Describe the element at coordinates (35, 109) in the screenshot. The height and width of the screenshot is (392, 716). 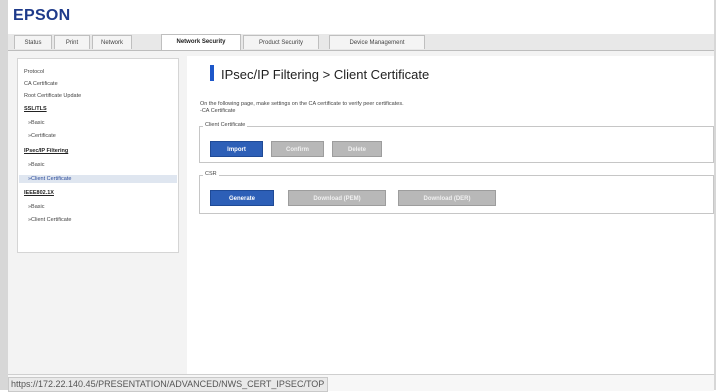
I see `sidebar-heading-ssl-tls: SSL/TLS` at that location.